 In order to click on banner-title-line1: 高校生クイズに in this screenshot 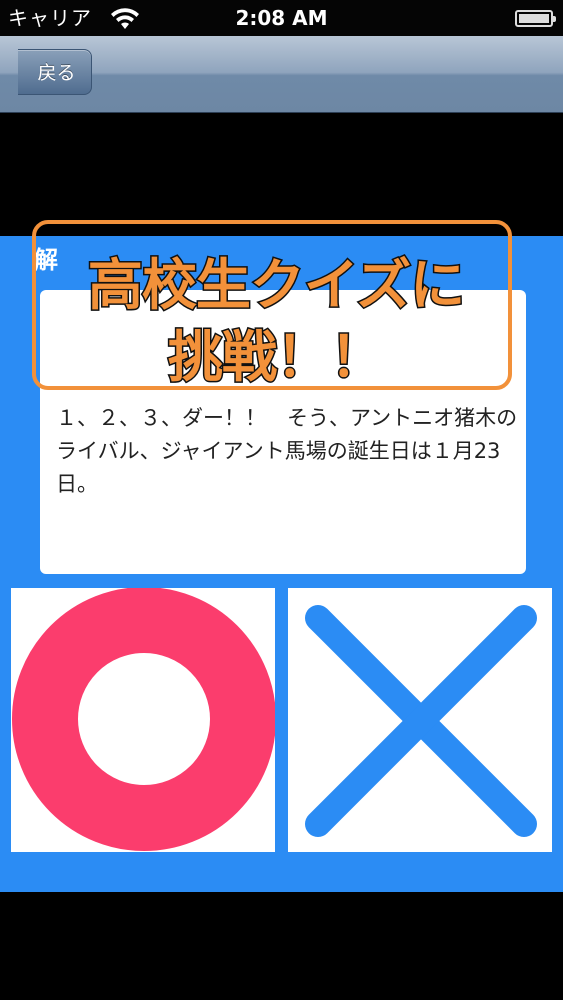, I will do `click(276, 285)`.